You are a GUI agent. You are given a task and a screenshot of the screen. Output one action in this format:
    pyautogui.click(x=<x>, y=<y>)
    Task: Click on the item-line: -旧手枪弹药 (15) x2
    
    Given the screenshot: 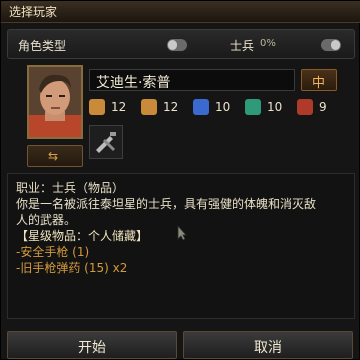 What is the action you would take?
    pyautogui.click(x=72, y=268)
    